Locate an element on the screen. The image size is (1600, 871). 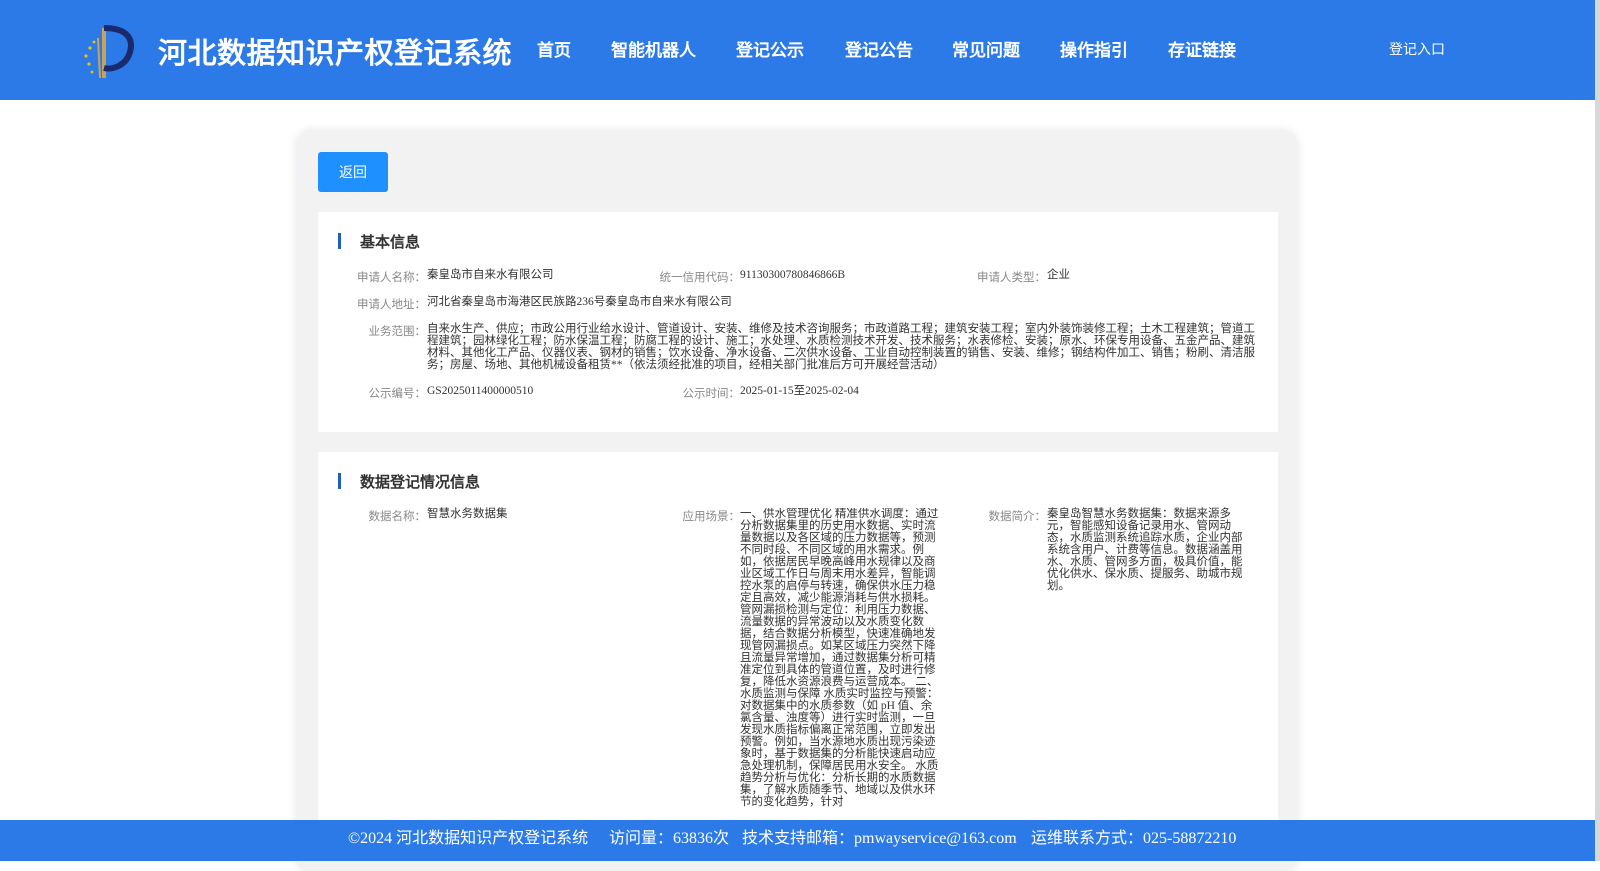
address-value: 河北省秦皇岛市海港区民族路236号秦皇岛市自来水有限公司 is located at coordinates (579, 302).